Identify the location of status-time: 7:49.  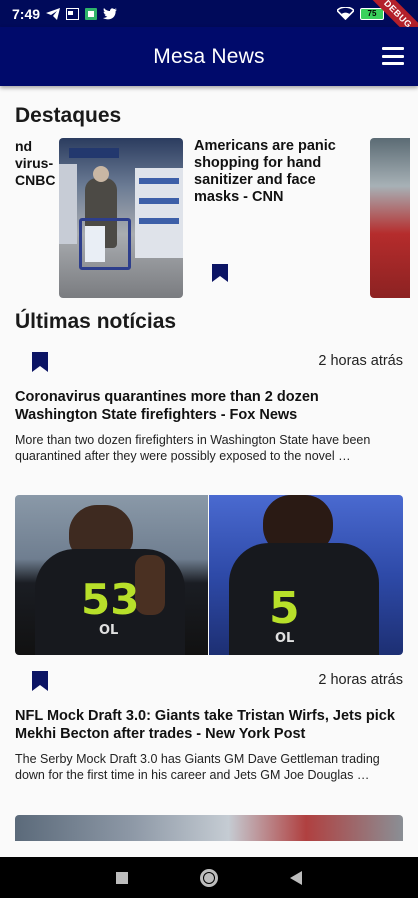
(26, 13).